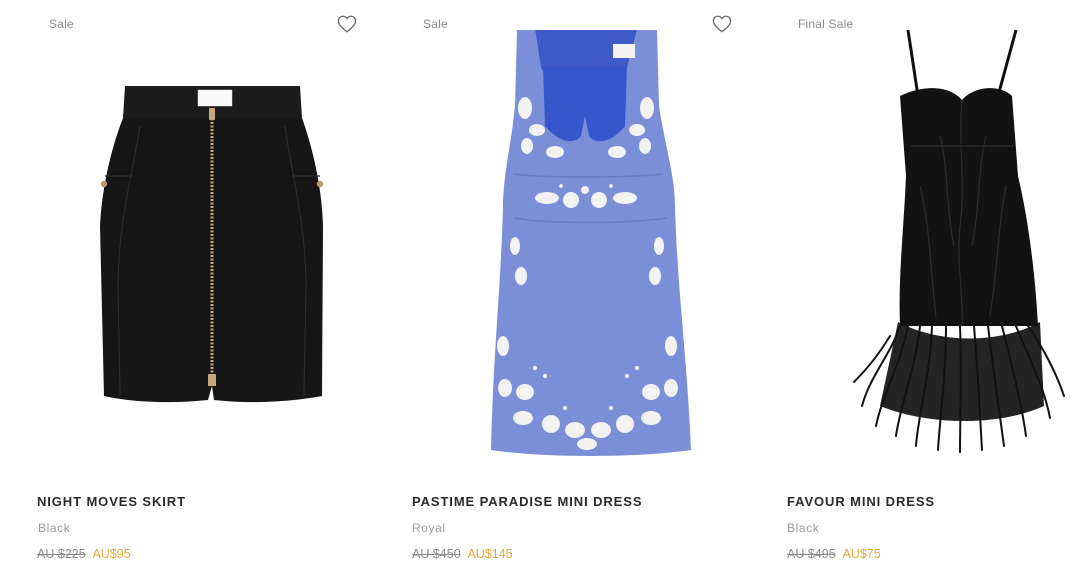 This screenshot has height=573, width=1080. What do you see at coordinates (811, 554) in the screenshot?
I see `original-price: AU $495` at bounding box center [811, 554].